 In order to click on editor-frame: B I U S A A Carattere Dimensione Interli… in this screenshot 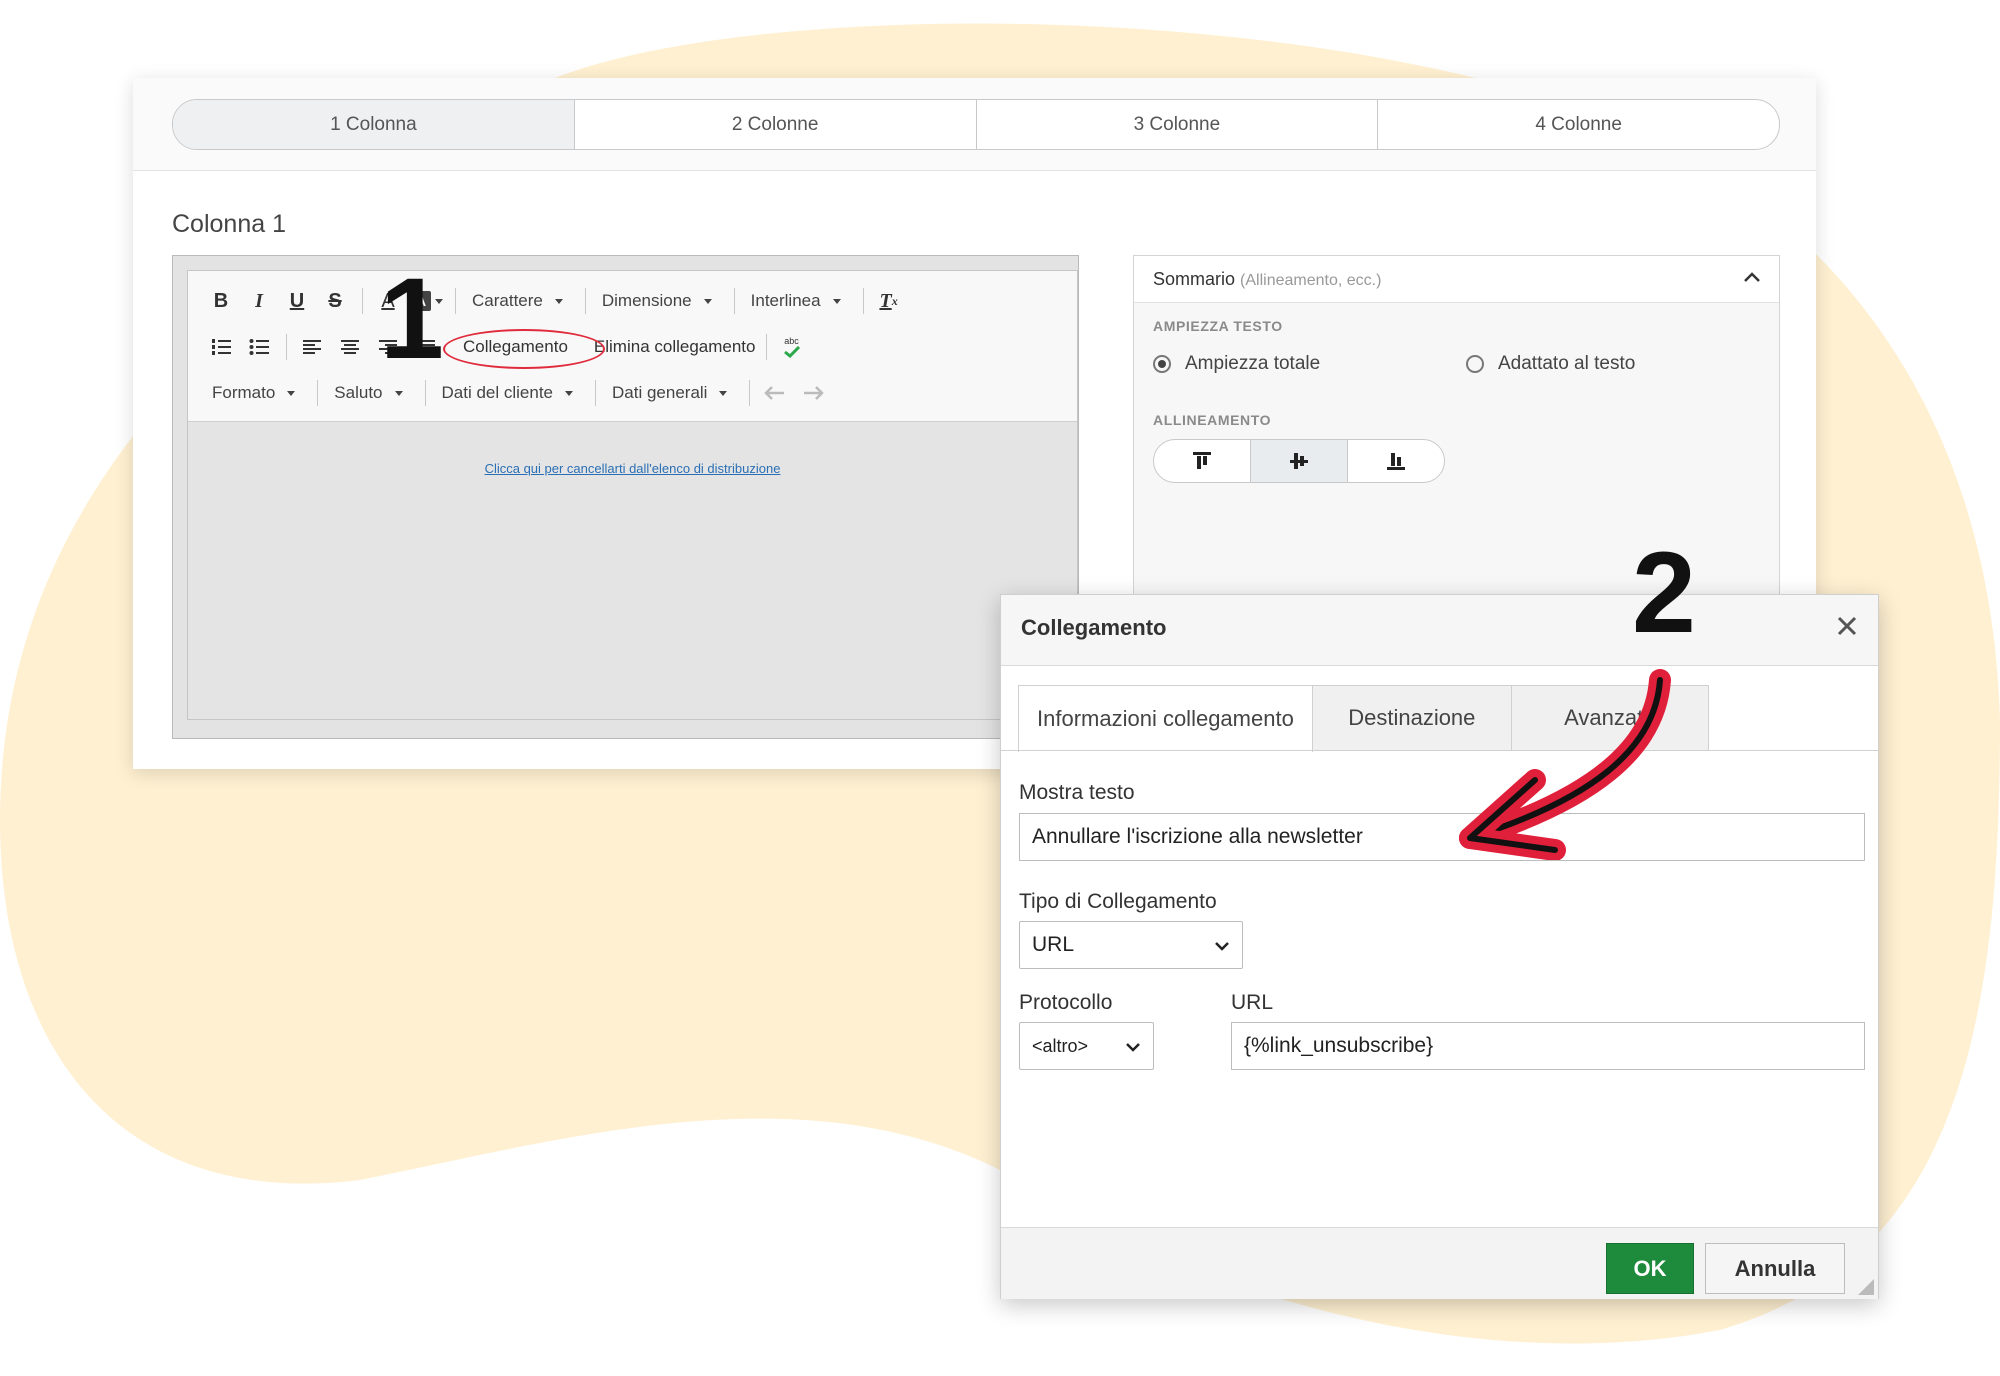, I will do `click(632, 495)`.